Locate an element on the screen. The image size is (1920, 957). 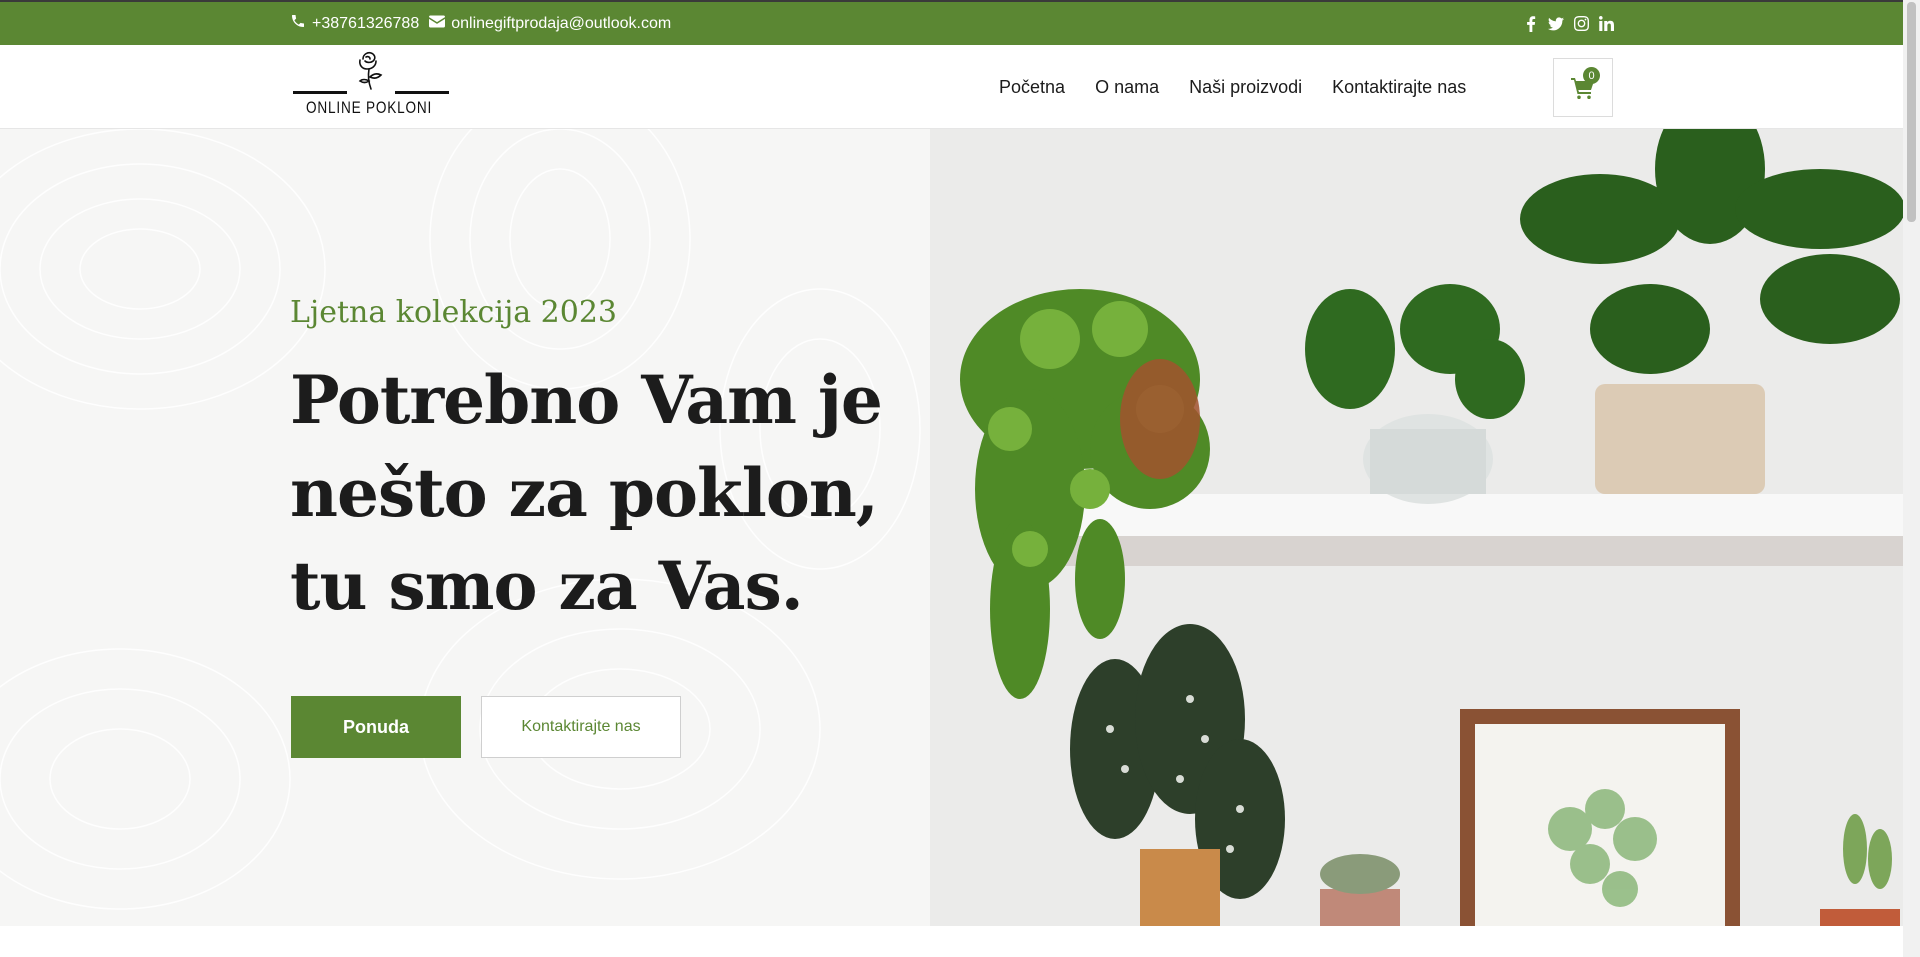
site-logo: ONLINE POKLONI is located at coordinates (371, 86).